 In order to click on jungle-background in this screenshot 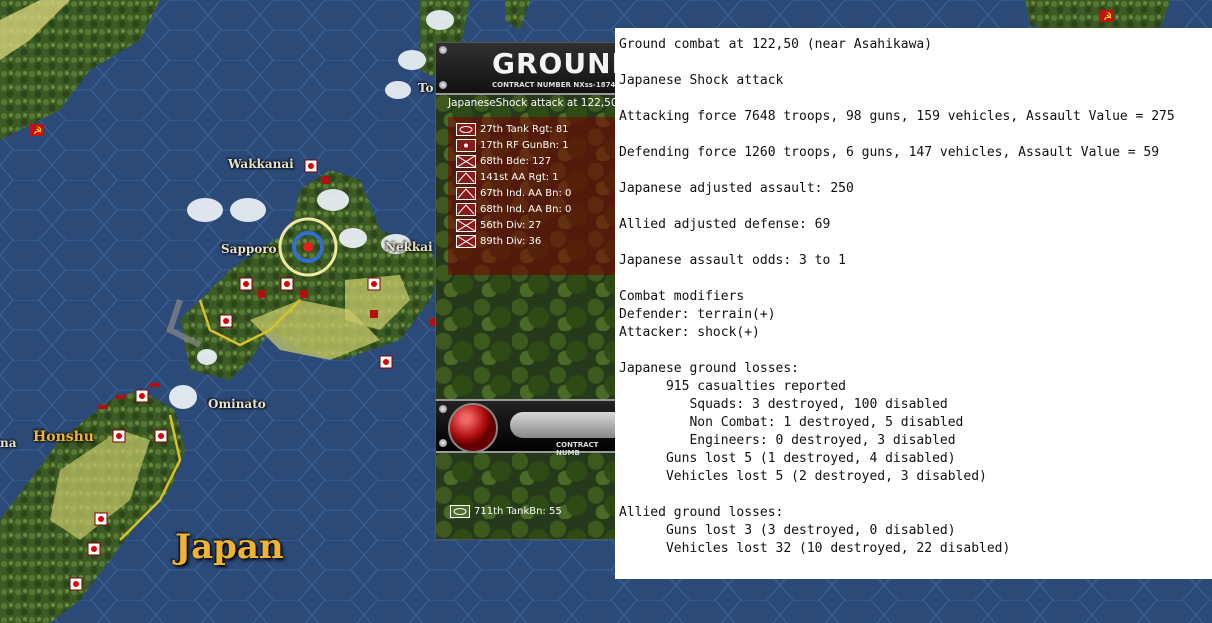, I will do `click(528, 495)`.